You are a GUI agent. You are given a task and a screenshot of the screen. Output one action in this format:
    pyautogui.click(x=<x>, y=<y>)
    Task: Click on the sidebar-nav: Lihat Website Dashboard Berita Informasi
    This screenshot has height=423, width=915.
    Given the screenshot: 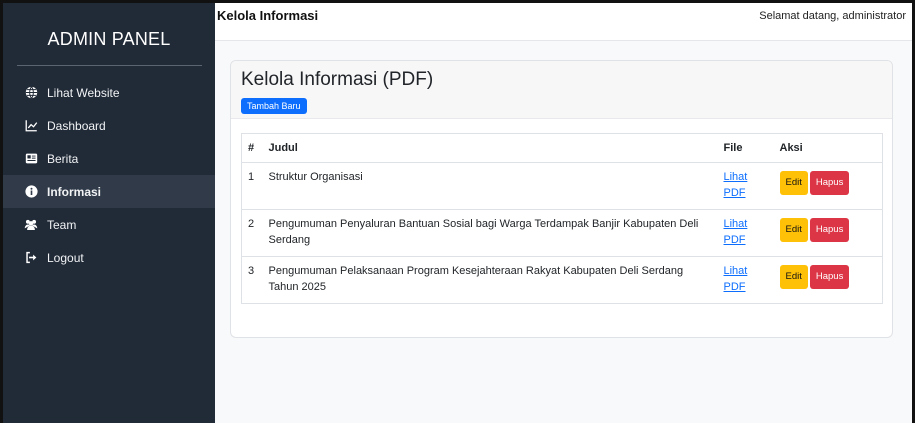 What is the action you would take?
    pyautogui.click(x=109, y=170)
    